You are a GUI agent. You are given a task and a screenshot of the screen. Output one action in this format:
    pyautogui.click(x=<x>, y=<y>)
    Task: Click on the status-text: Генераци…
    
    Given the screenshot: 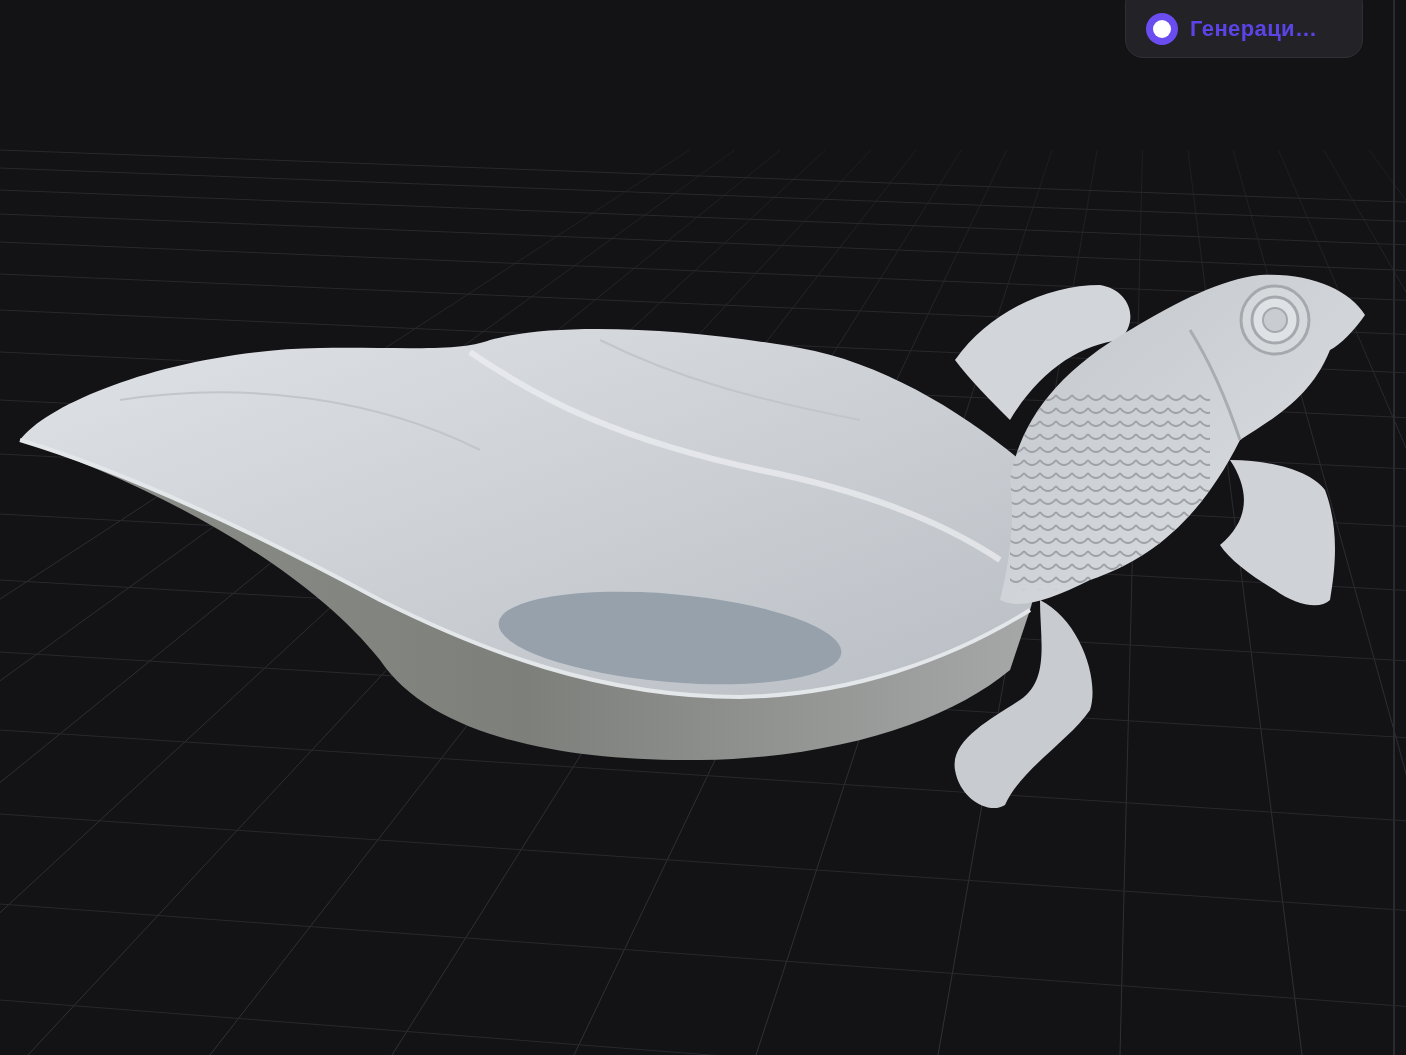 What is the action you would take?
    pyautogui.click(x=1254, y=29)
    